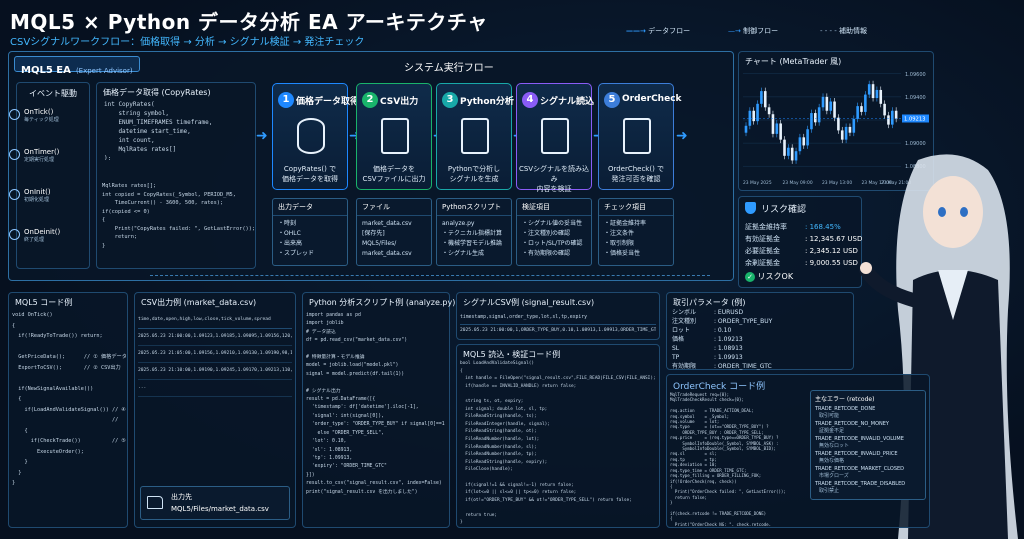 The width and height of the screenshot is (1024, 539). I want to click on python-code-title: Python 分析スクリプト例 (analyze.py), so click(382, 302).